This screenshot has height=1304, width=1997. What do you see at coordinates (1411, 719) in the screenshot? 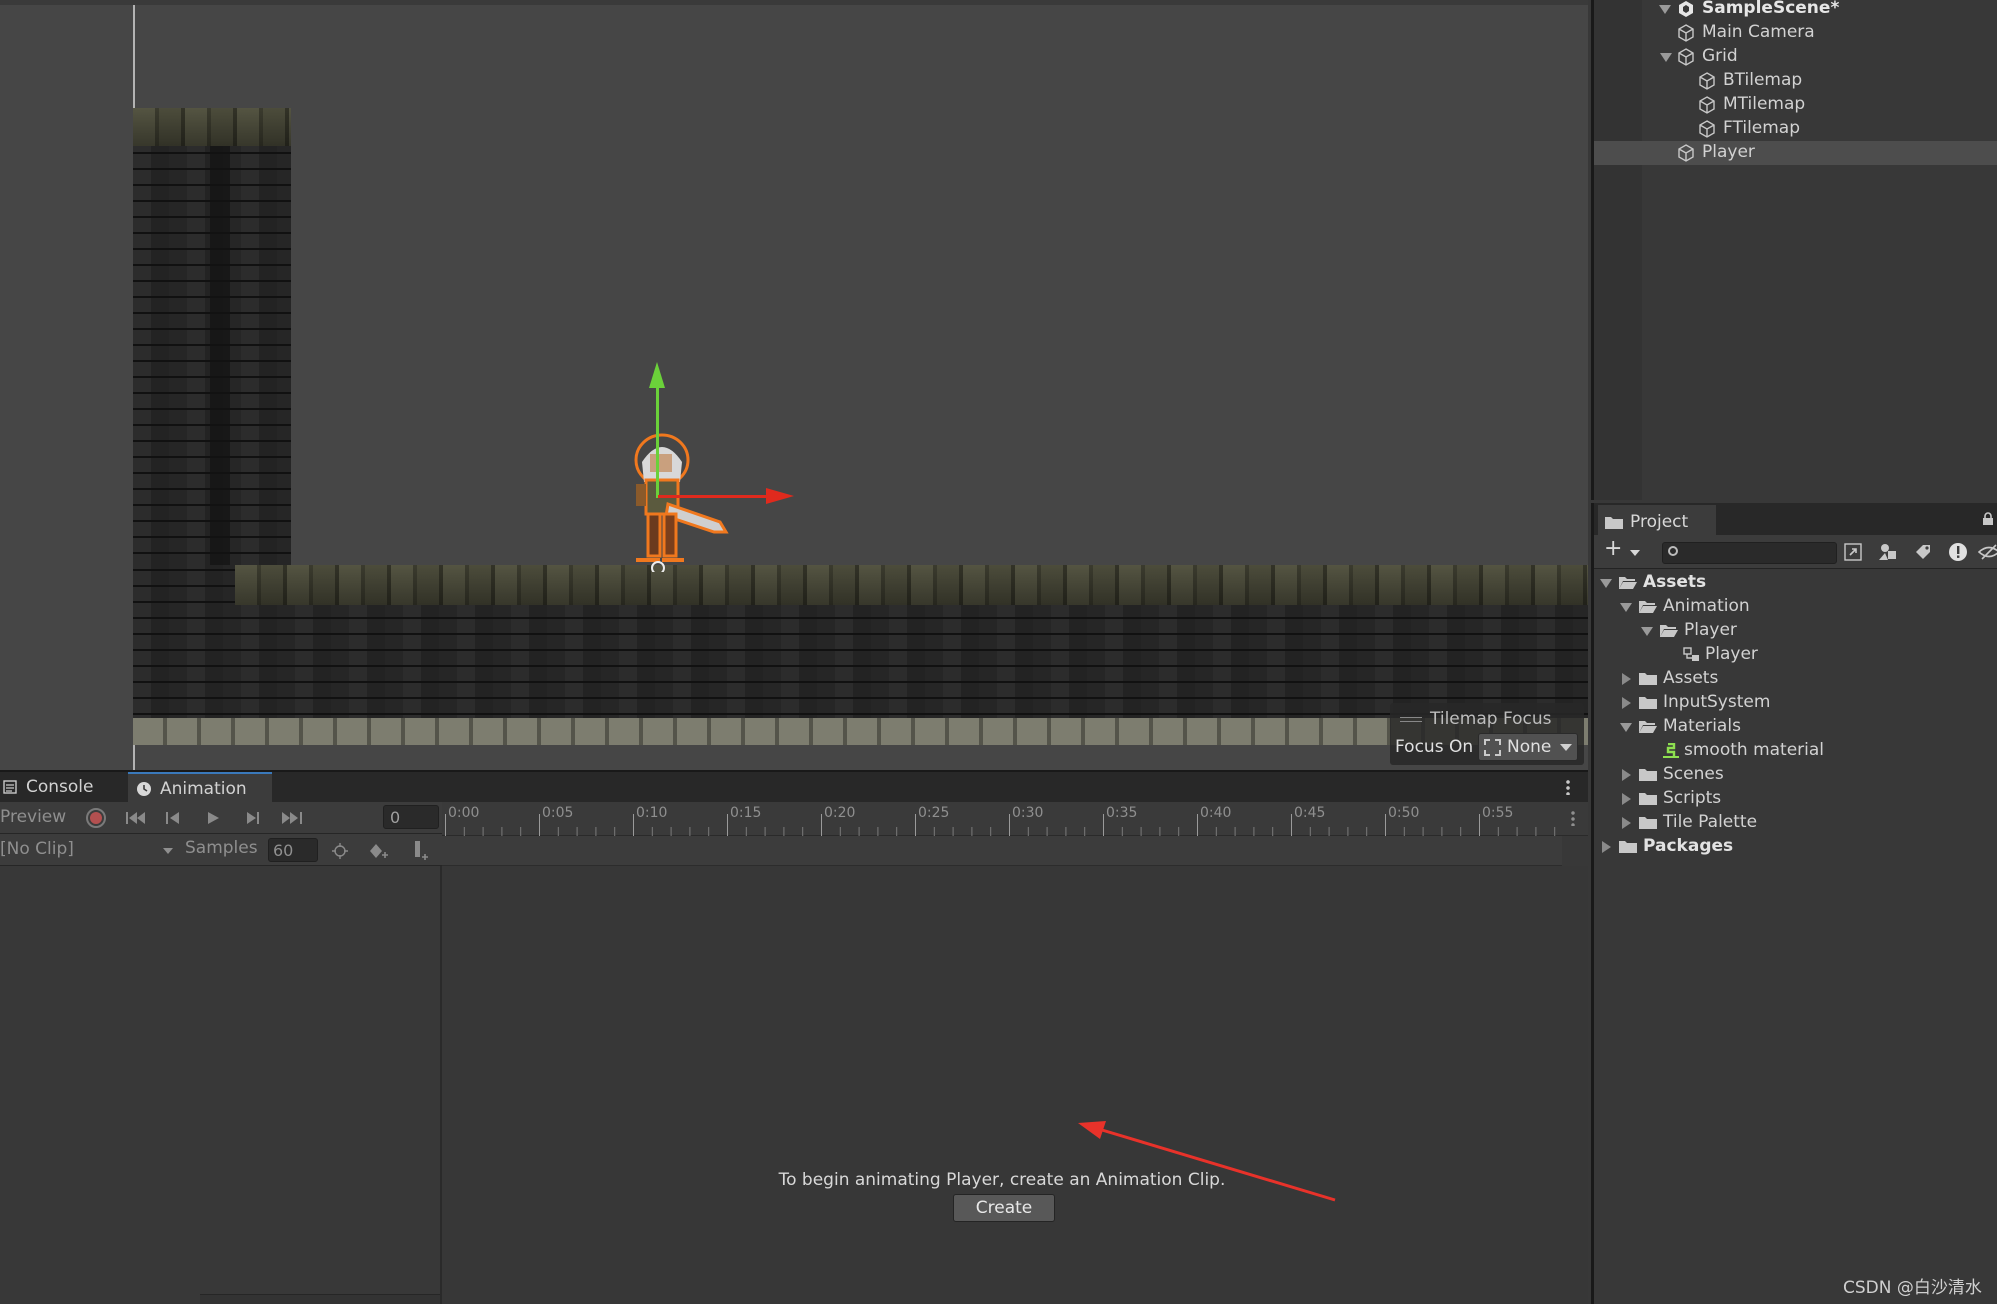
I see `drag-handle-icon` at bounding box center [1411, 719].